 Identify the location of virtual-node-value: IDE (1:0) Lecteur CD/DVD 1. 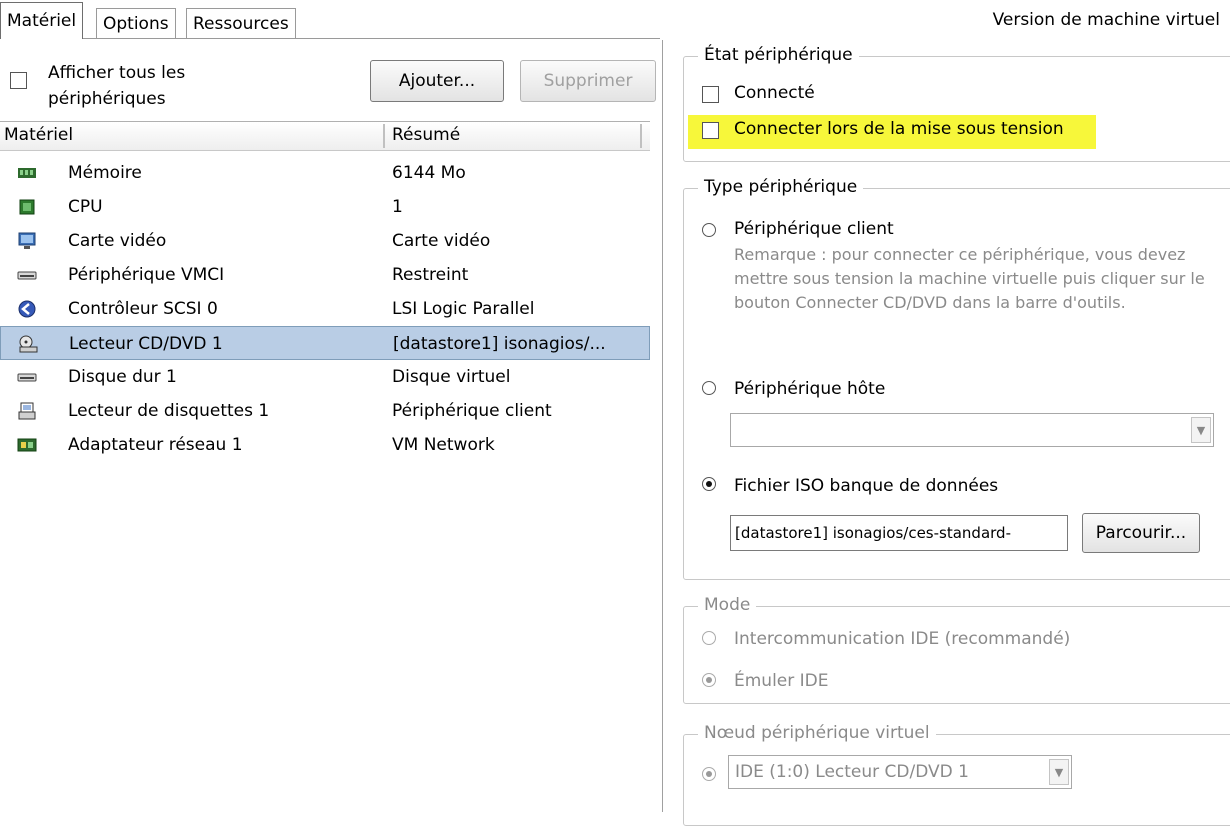
(852, 772).